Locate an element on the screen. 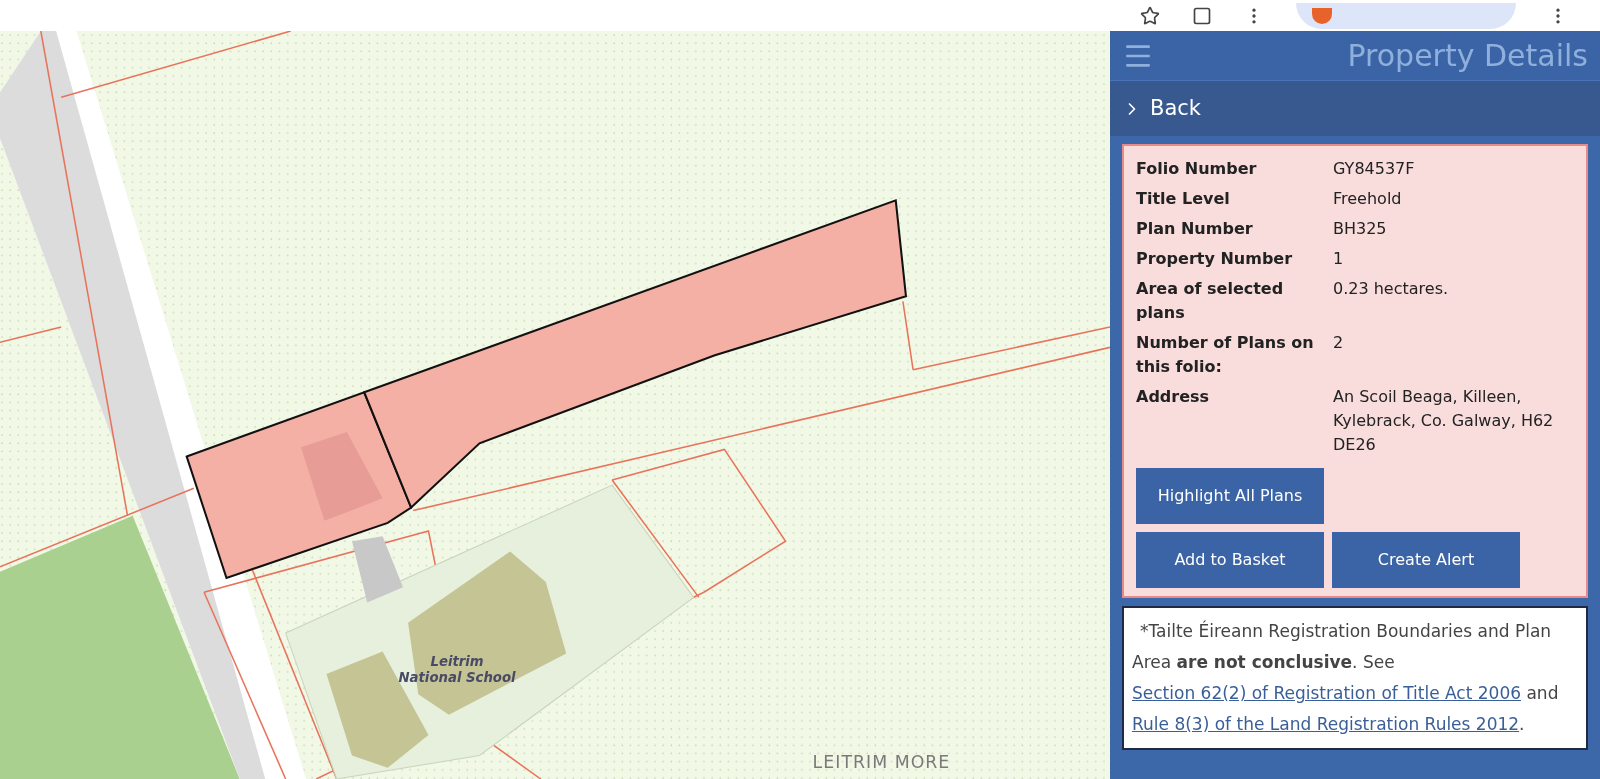 Image resolution: width=1600 pixels, height=779 pixels. legal-link: Section 62(2) of Registration of Title Act 2006 is located at coordinates (1327, 693).